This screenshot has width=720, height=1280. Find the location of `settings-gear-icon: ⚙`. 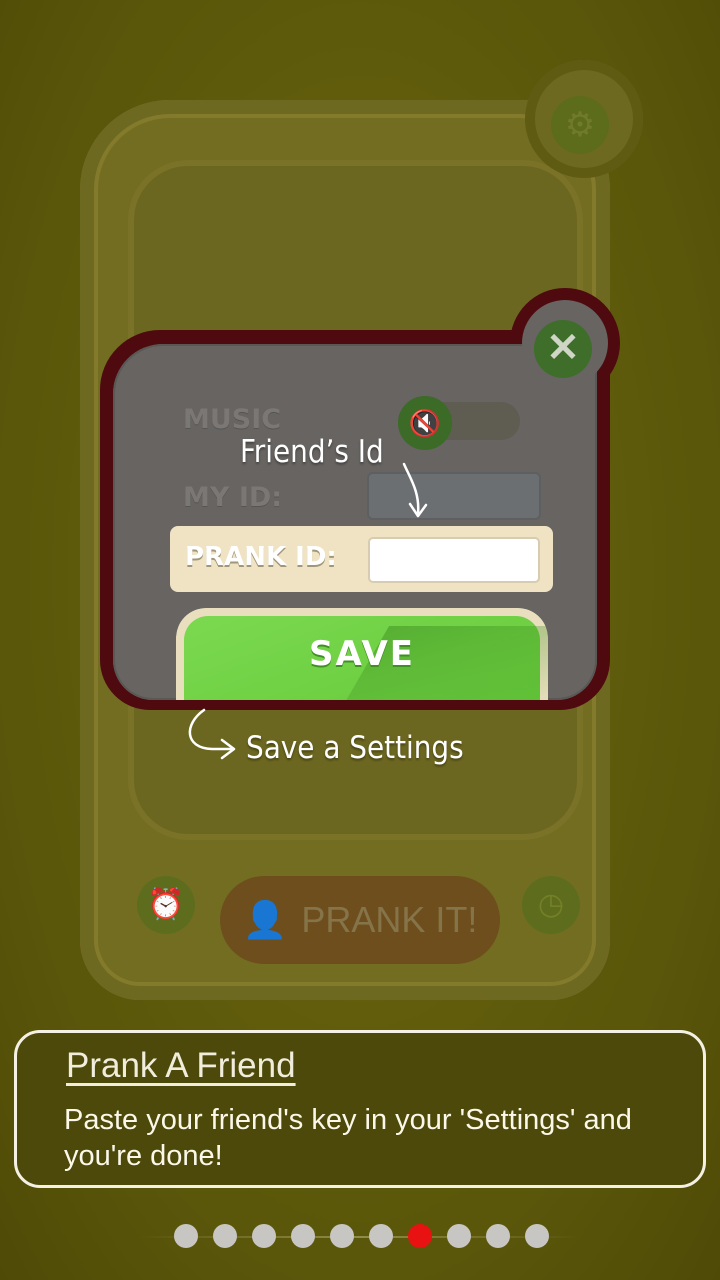

settings-gear-icon: ⚙ is located at coordinates (580, 125).